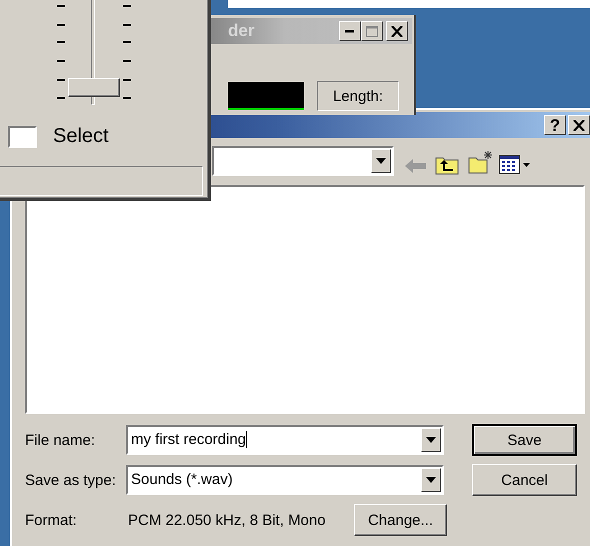 The width and height of the screenshot is (590, 546). Describe the element at coordinates (94, 87) in the screenshot. I see `slider-thumb` at that location.